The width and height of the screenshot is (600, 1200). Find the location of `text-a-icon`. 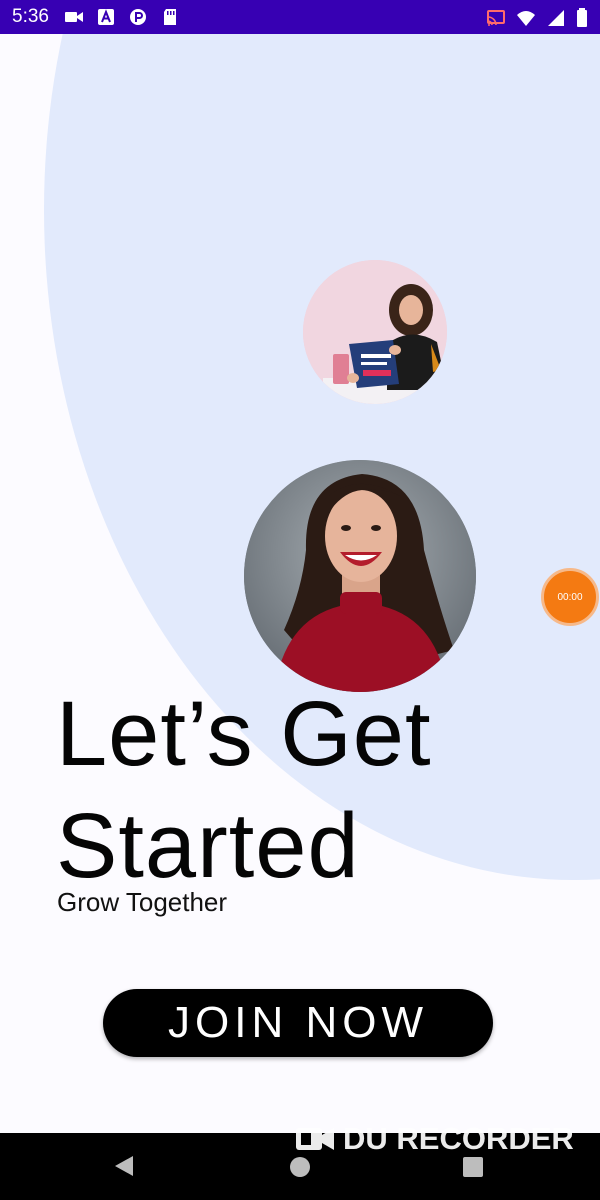

text-a-icon is located at coordinates (106, 17).